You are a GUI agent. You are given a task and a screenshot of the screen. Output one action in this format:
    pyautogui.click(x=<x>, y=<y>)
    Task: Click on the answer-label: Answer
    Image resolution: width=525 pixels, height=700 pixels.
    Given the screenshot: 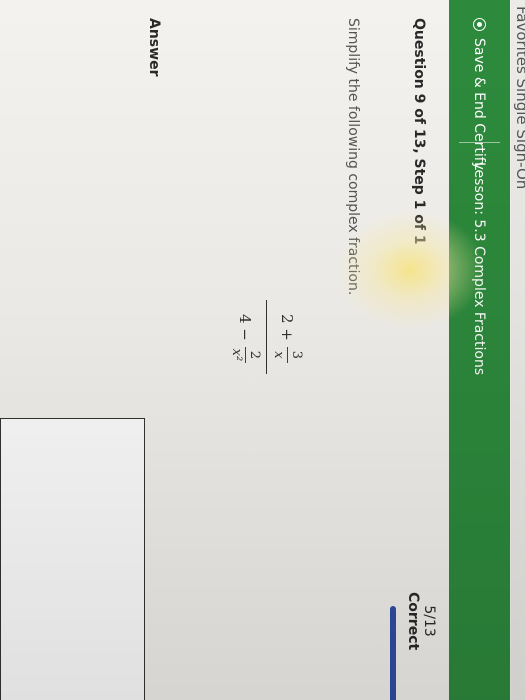 What is the action you would take?
    pyautogui.click(x=154, y=47)
    